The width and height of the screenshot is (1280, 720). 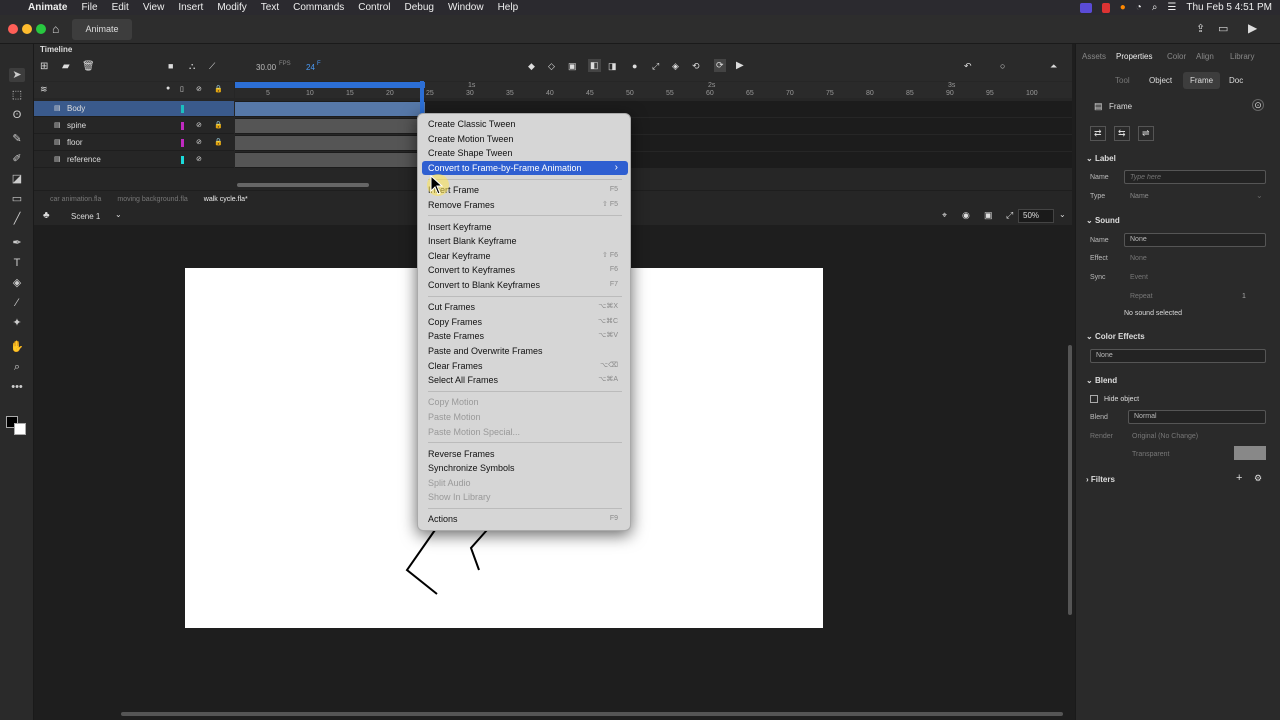 I want to click on layer-name: reference, so click(x=84, y=160).